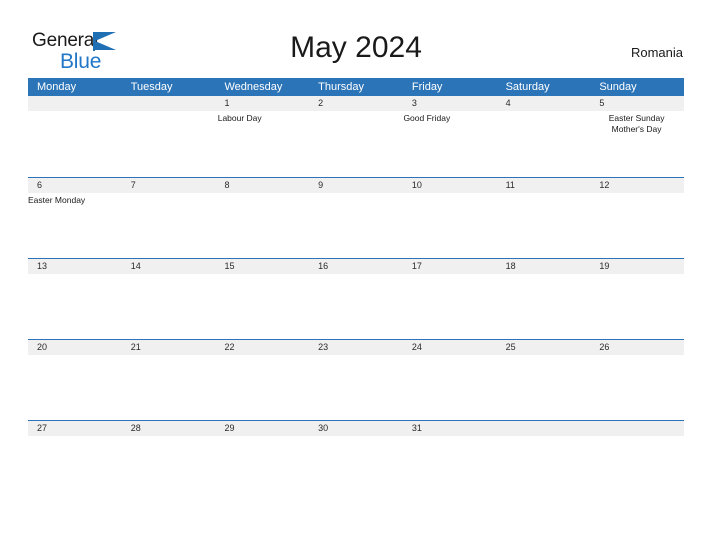 The width and height of the screenshot is (712, 550). I want to click on day-number-2: 2, so click(356, 103).